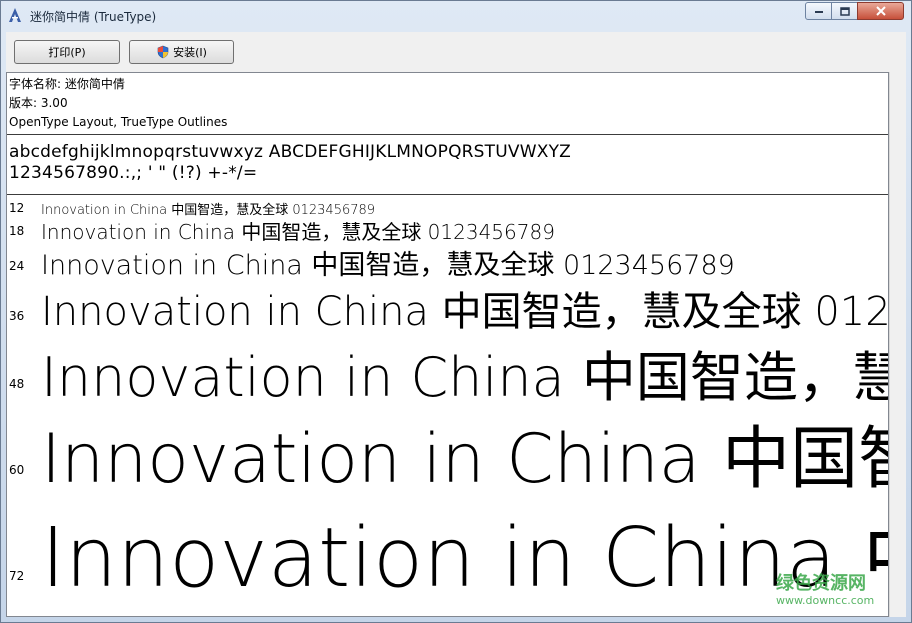 The height and width of the screenshot is (623, 912). What do you see at coordinates (15, 15) in the screenshot?
I see `font-viewer-icon` at bounding box center [15, 15].